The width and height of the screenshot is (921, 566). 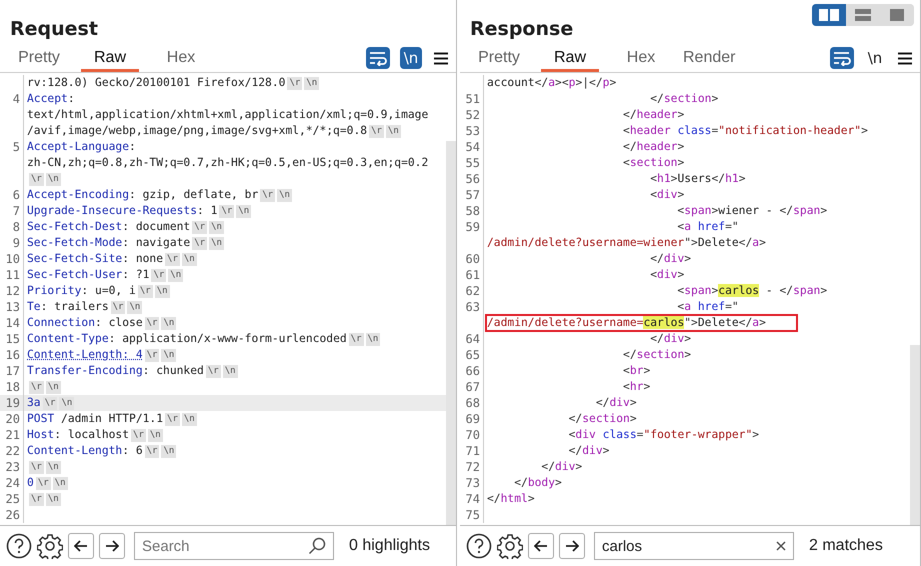 What do you see at coordinates (511, 499) in the screenshot?
I see `code-text: </html>` at bounding box center [511, 499].